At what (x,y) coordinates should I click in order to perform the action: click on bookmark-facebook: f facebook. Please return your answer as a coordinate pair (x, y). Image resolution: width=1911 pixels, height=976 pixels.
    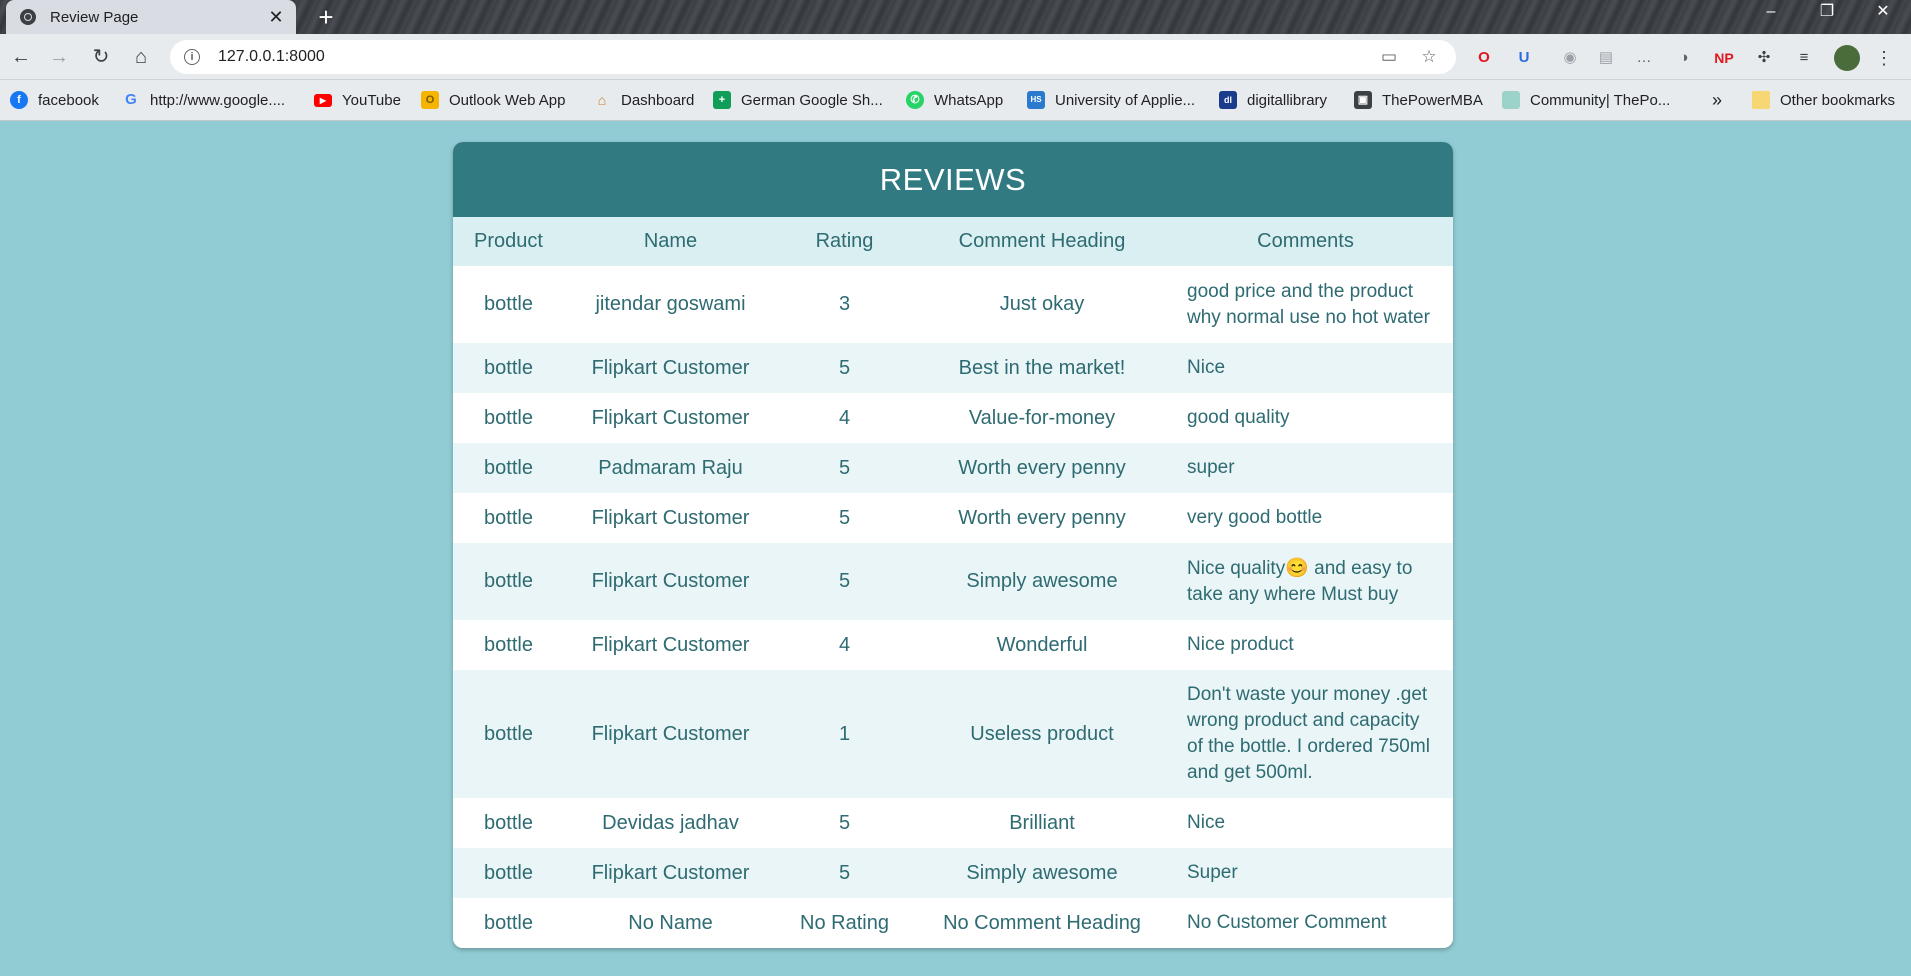
    Looking at the image, I should click on (54, 100).